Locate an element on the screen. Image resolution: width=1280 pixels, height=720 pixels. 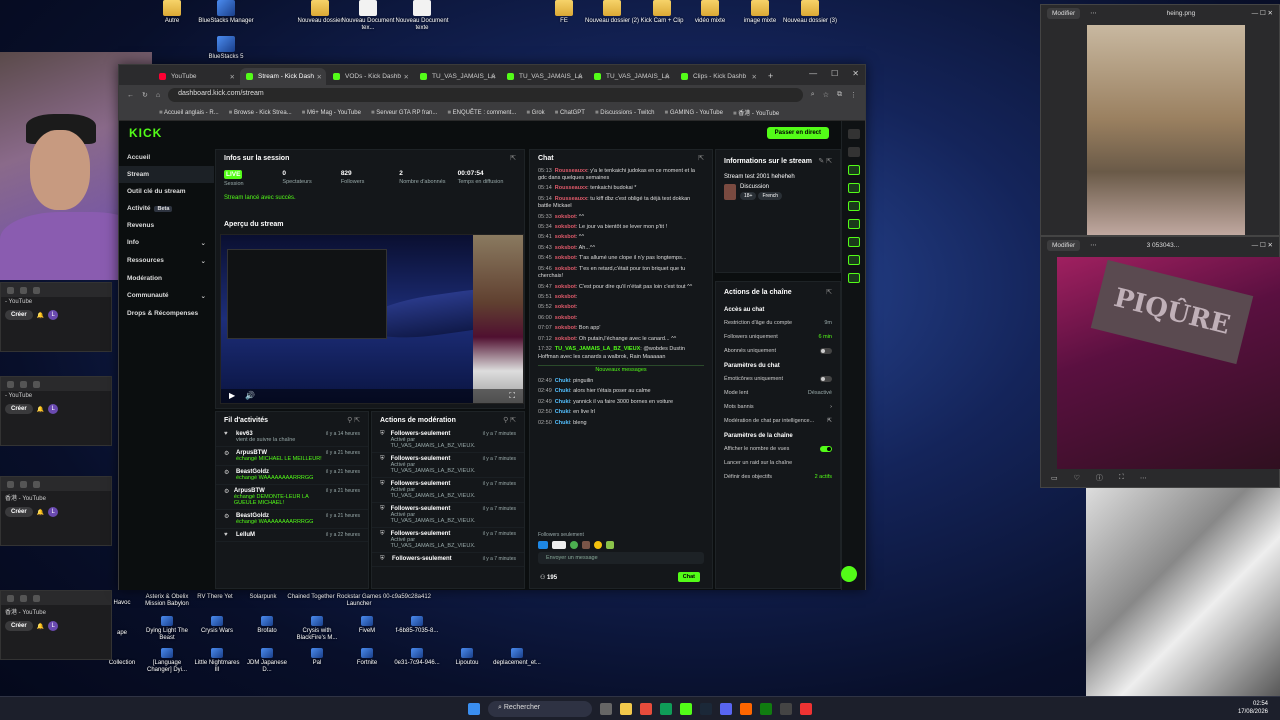
desktop-icon: Nouveau dossier (3) is located at coordinates (810, 12).